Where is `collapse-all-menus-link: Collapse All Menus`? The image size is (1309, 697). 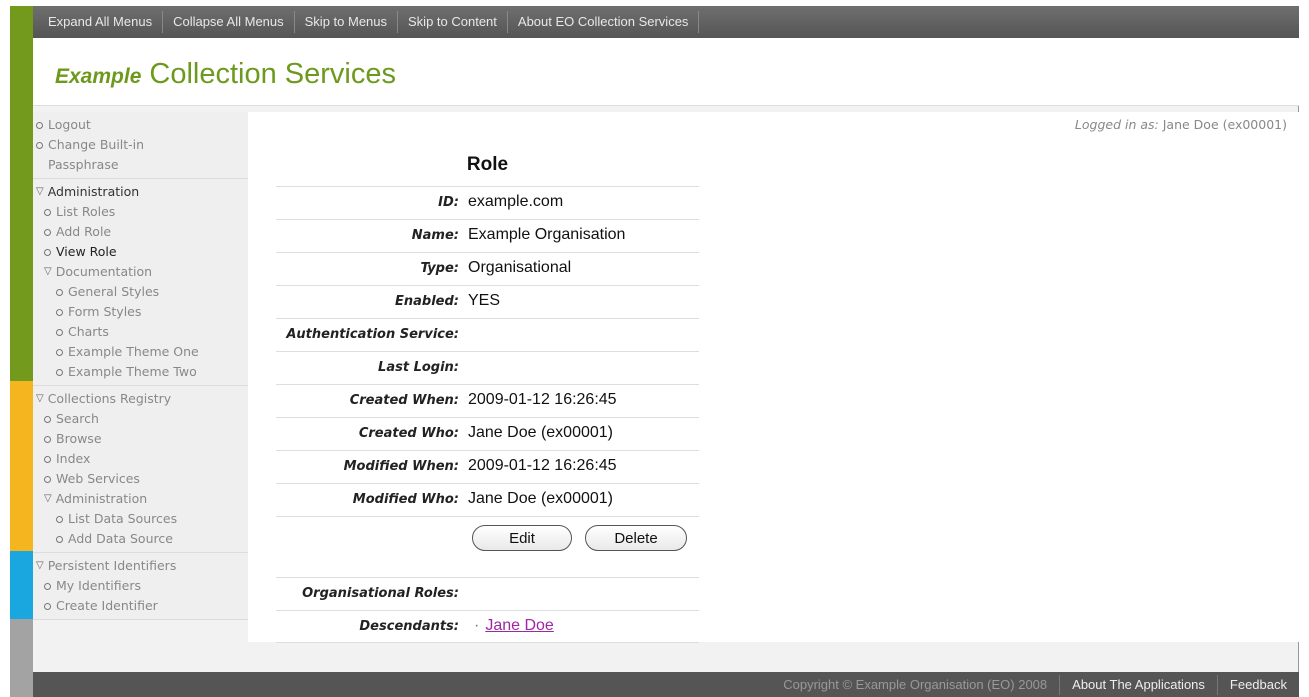 collapse-all-menus-link: Collapse All Menus is located at coordinates (229, 22).